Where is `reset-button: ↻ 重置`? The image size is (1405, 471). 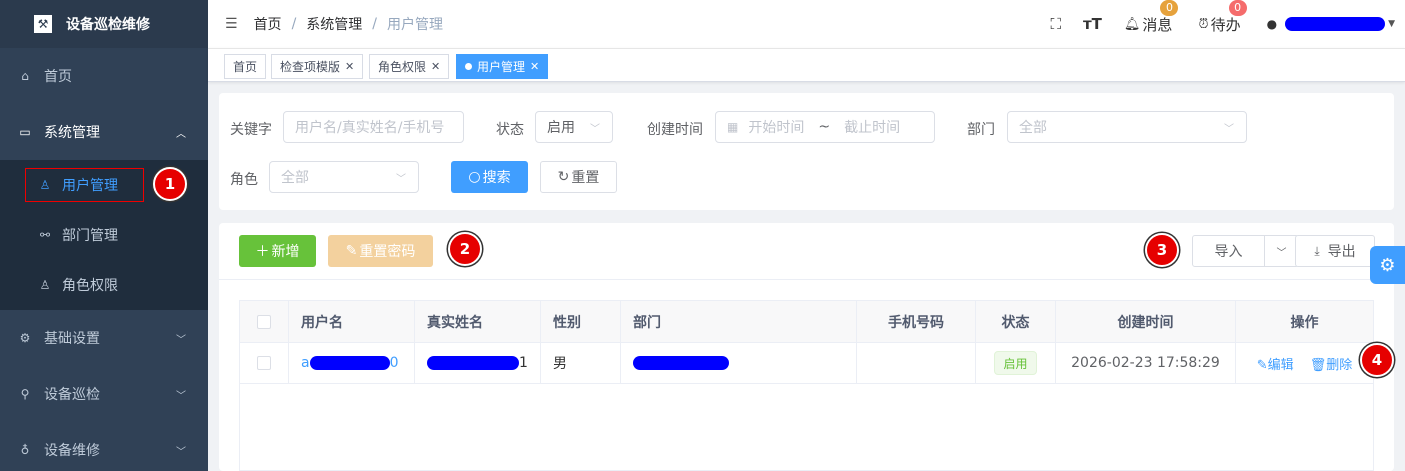 reset-button: ↻ 重置 is located at coordinates (578, 177).